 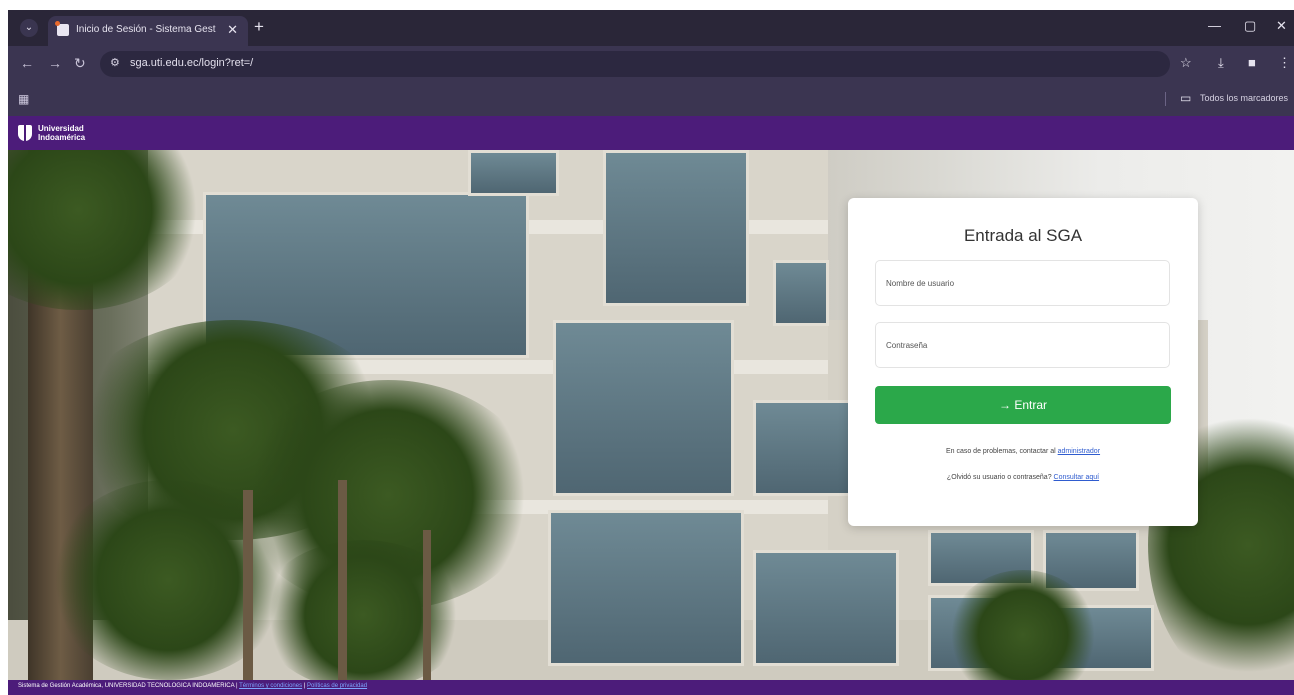 What do you see at coordinates (1023, 235) in the screenshot?
I see `login-title: Entrada al SGA` at bounding box center [1023, 235].